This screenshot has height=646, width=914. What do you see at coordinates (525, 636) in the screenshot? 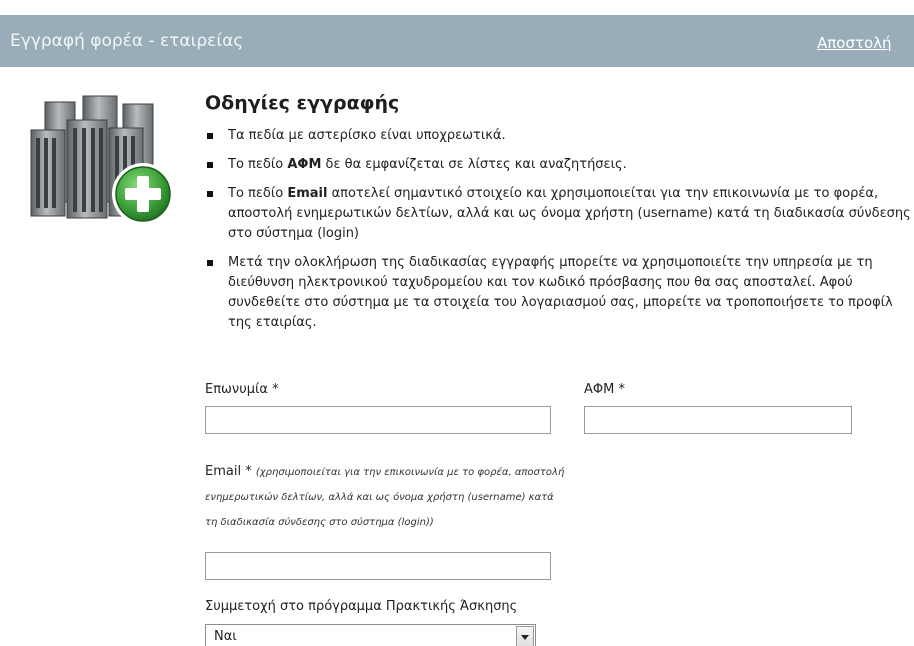
I see `chevron-down-icon` at bounding box center [525, 636].